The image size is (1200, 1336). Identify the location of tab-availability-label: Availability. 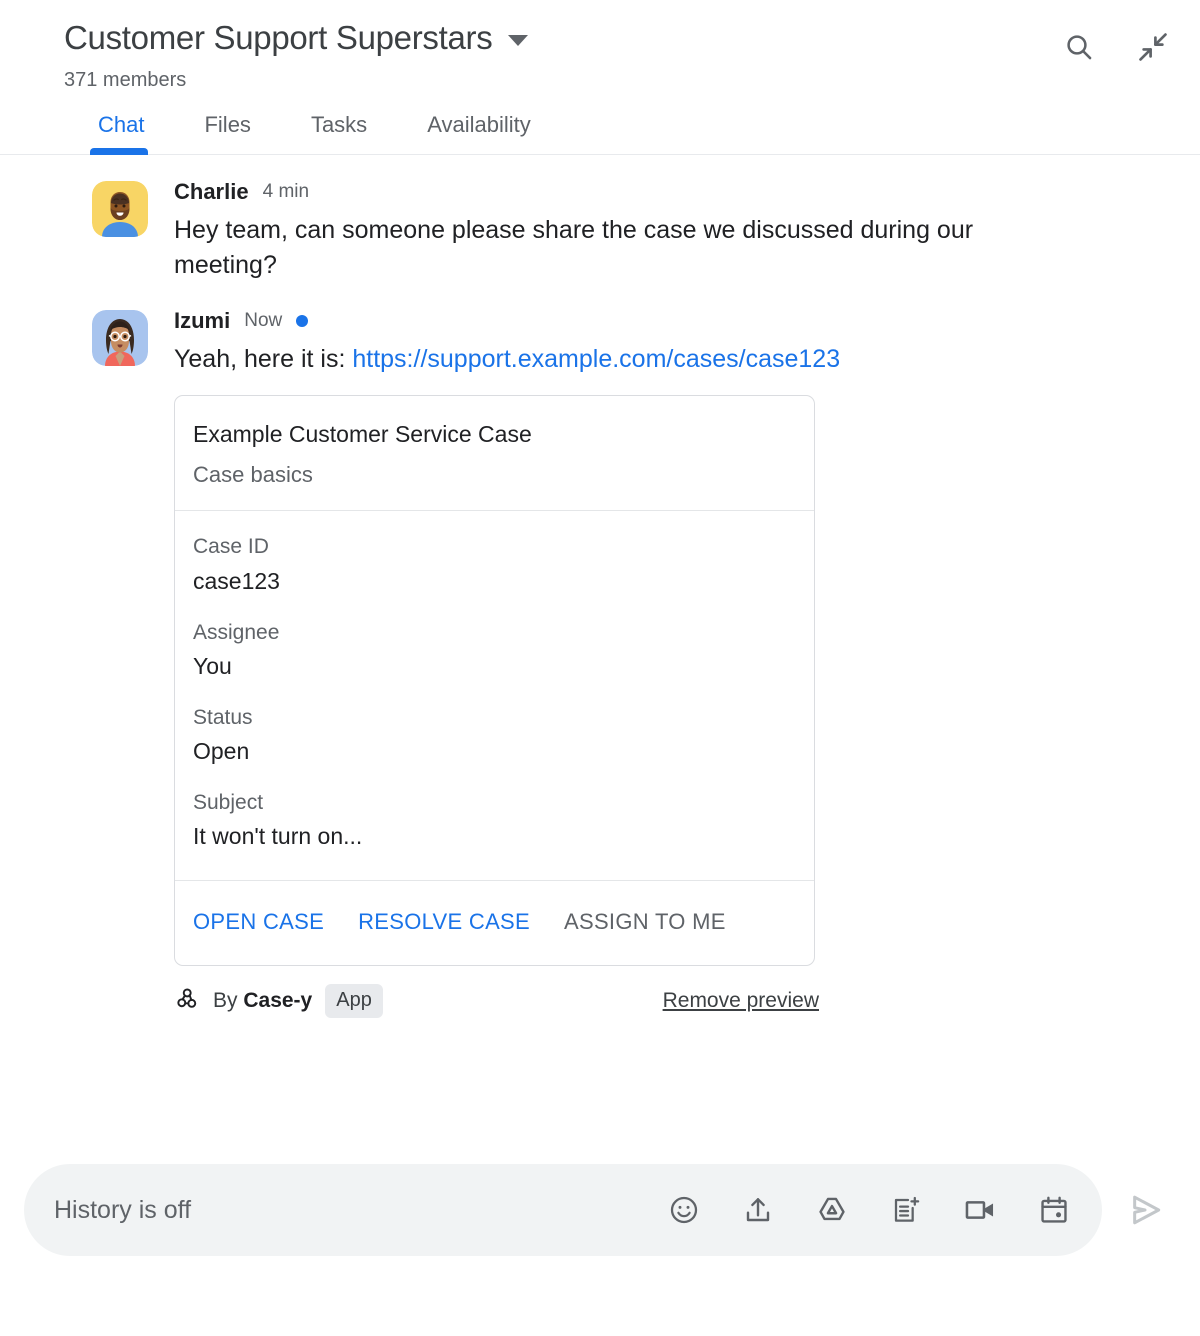
(479, 124).